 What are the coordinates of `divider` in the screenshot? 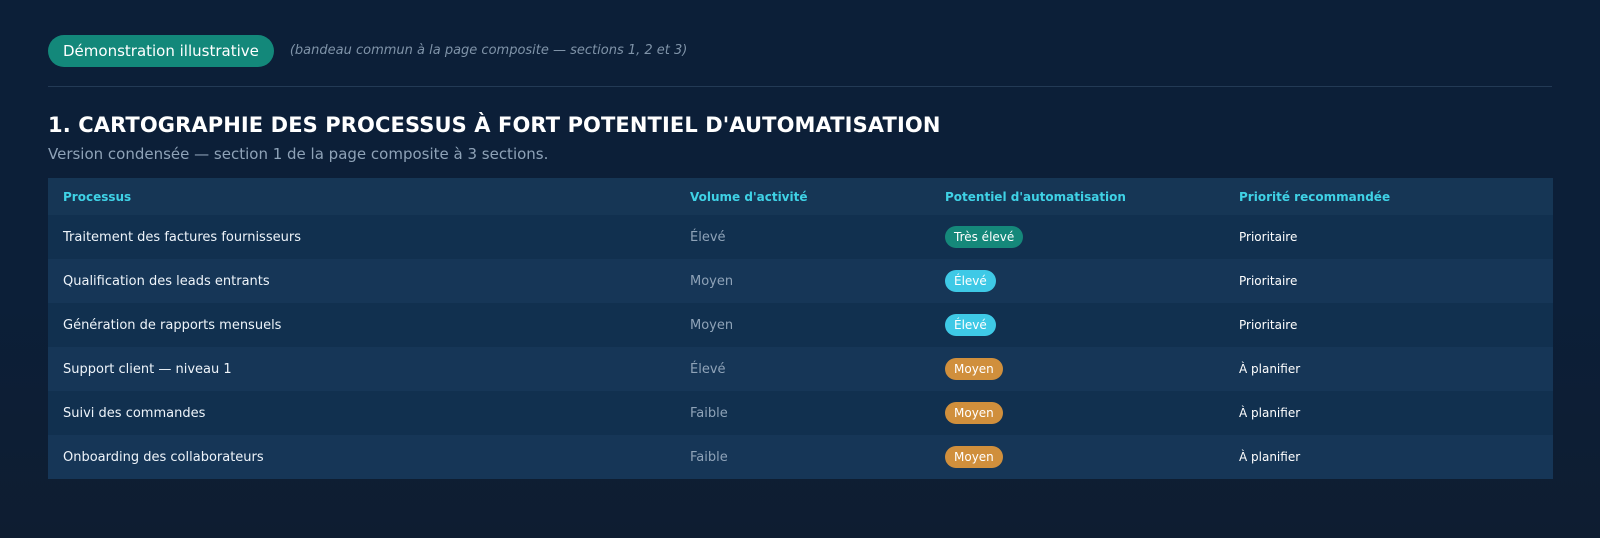 It's located at (800, 86).